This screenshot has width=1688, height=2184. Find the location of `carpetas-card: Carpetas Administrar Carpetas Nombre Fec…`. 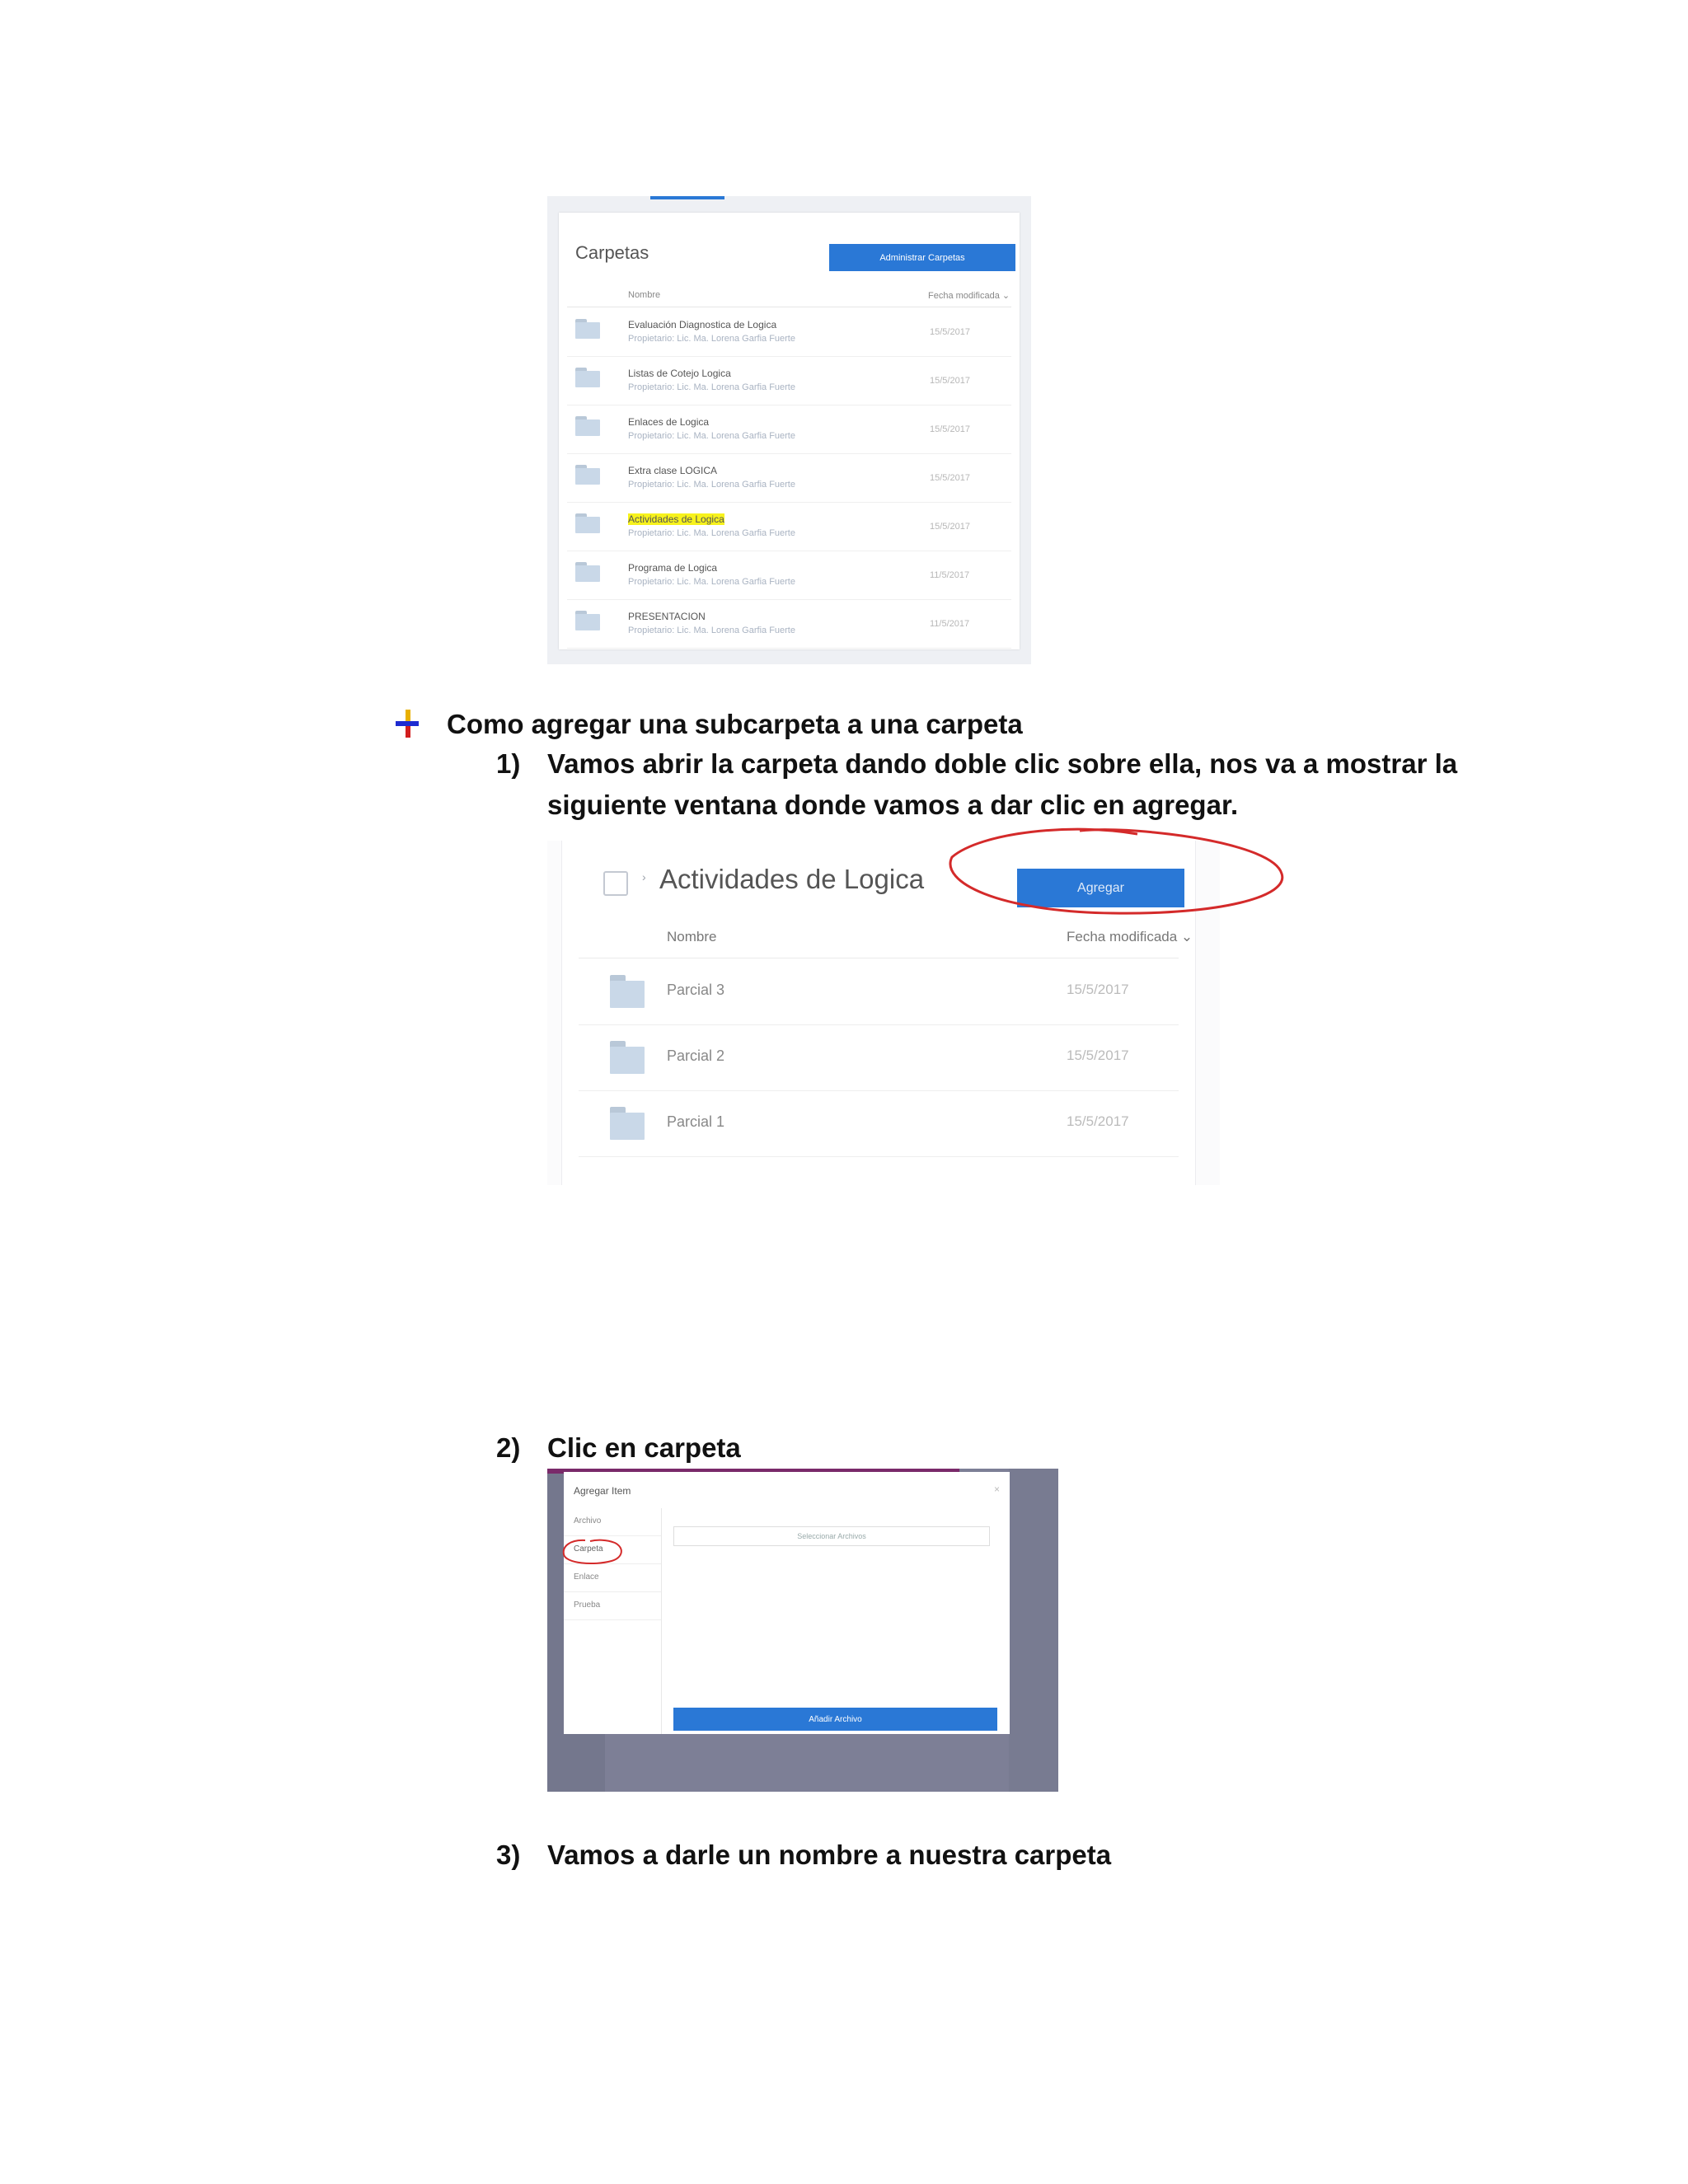

carpetas-card: Carpetas Administrar Carpetas Nombre Fec… is located at coordinates (789, 431).